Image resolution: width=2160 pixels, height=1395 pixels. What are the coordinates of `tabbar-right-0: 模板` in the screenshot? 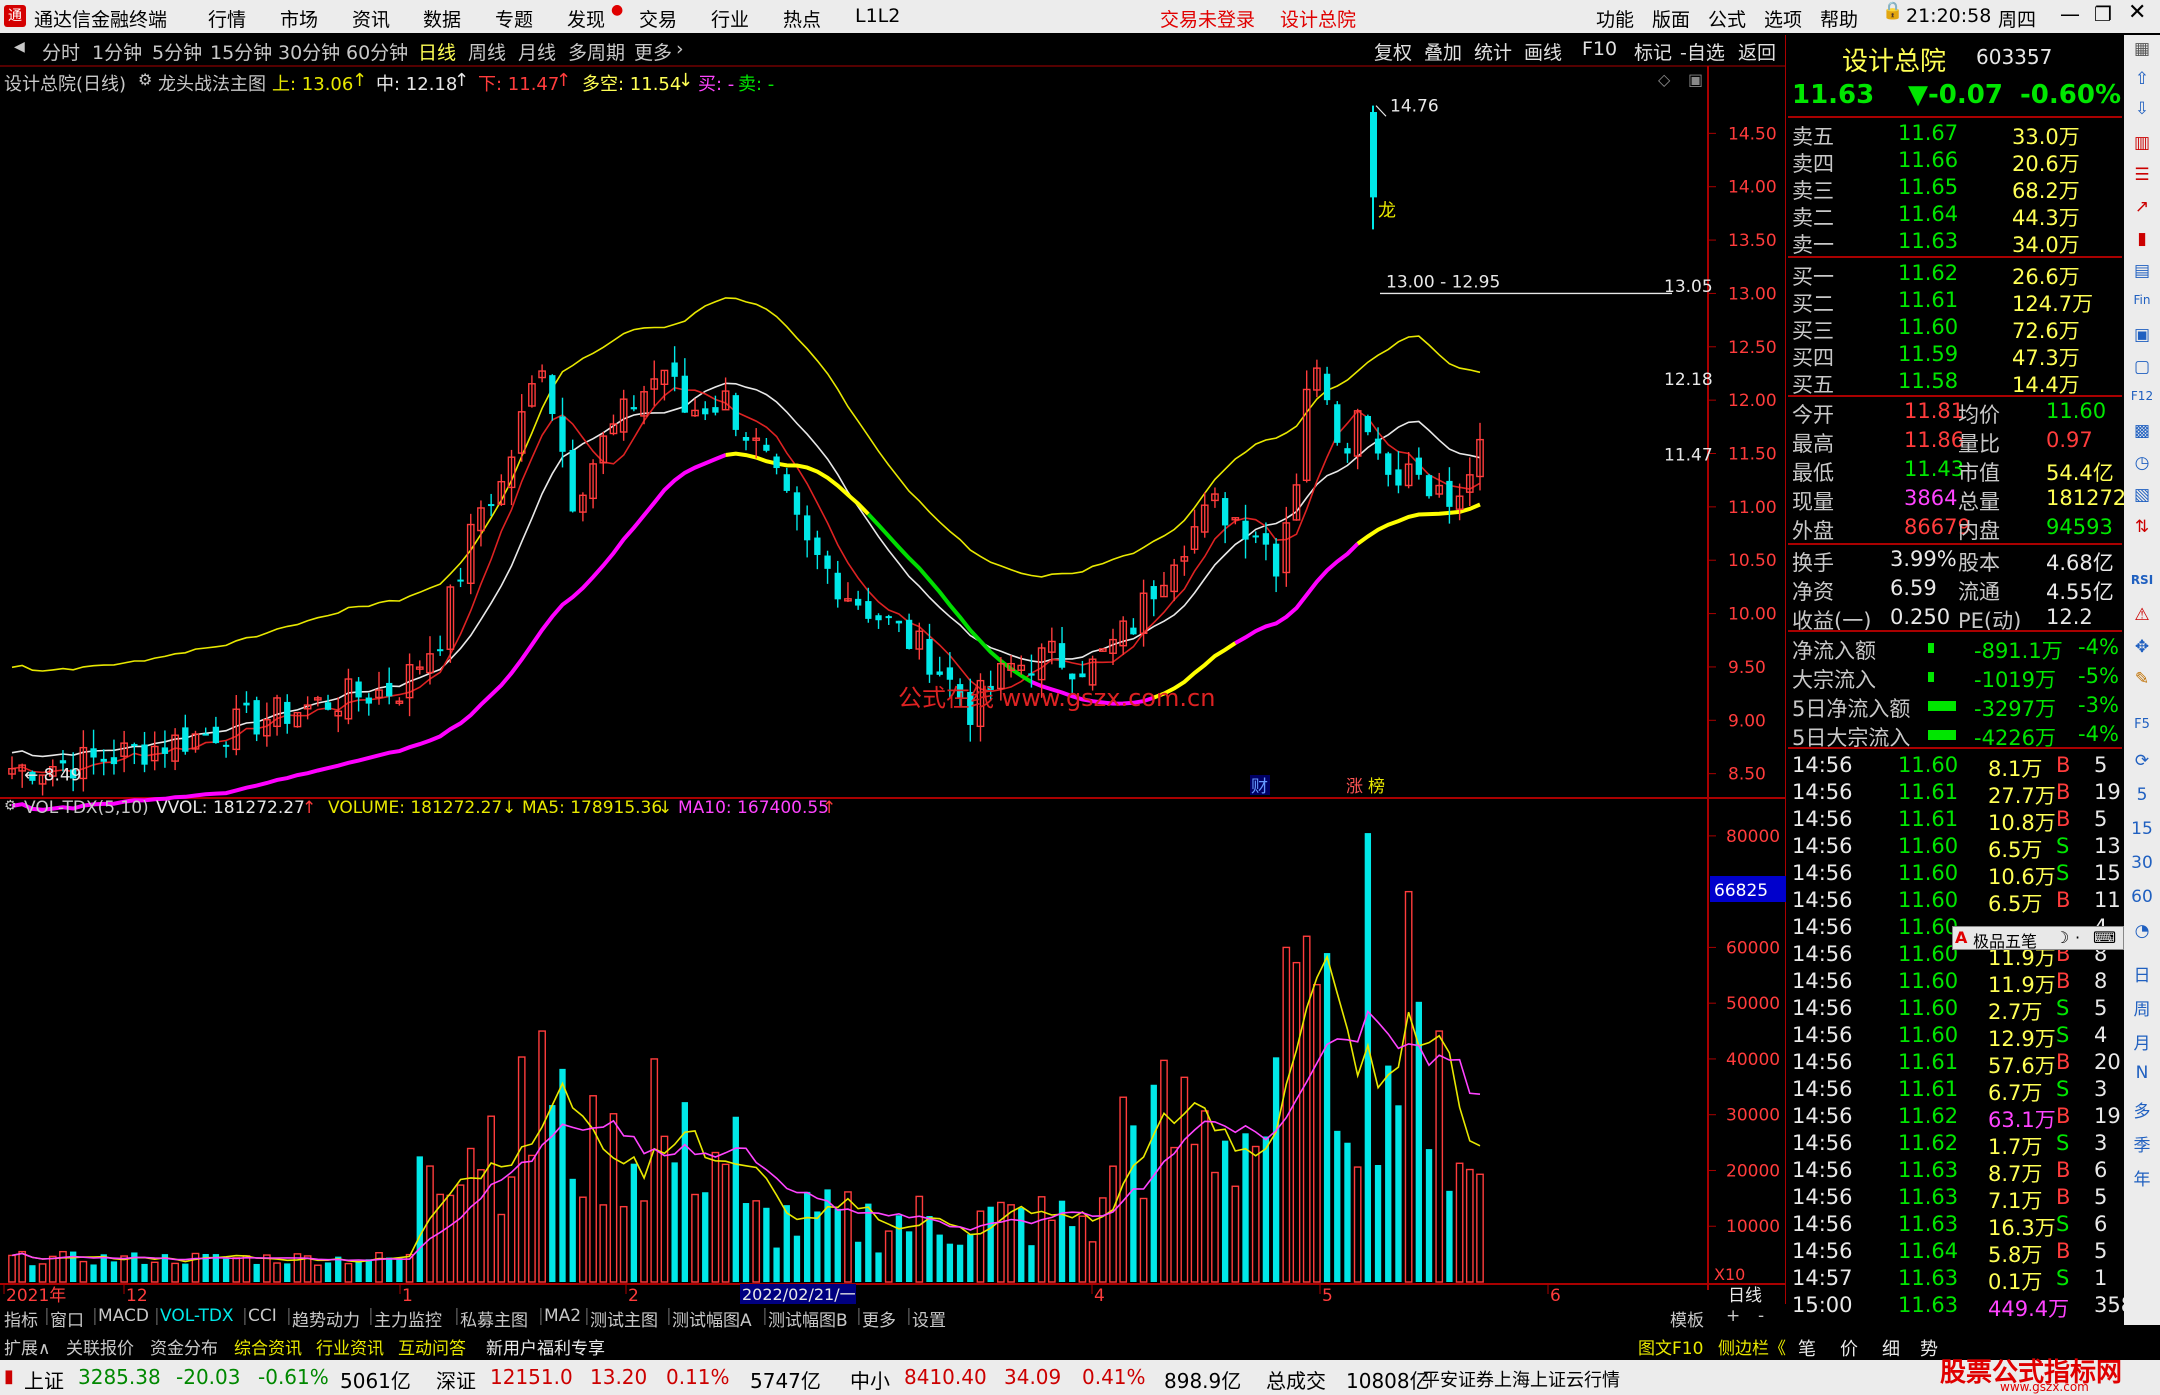 It's located at (1687, 1318).